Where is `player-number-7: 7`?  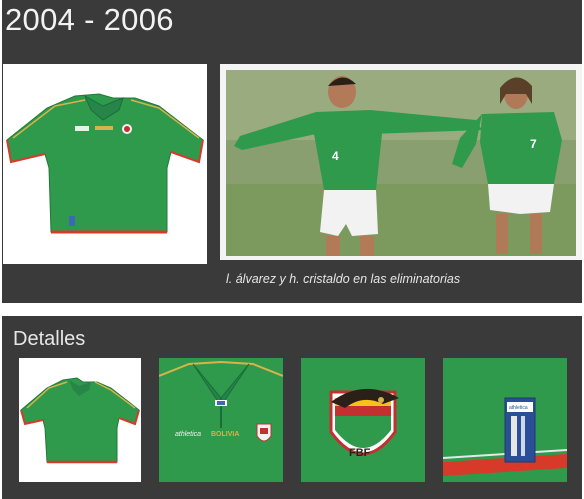 player-number-7: 7 is located at coordinates (533, 144).